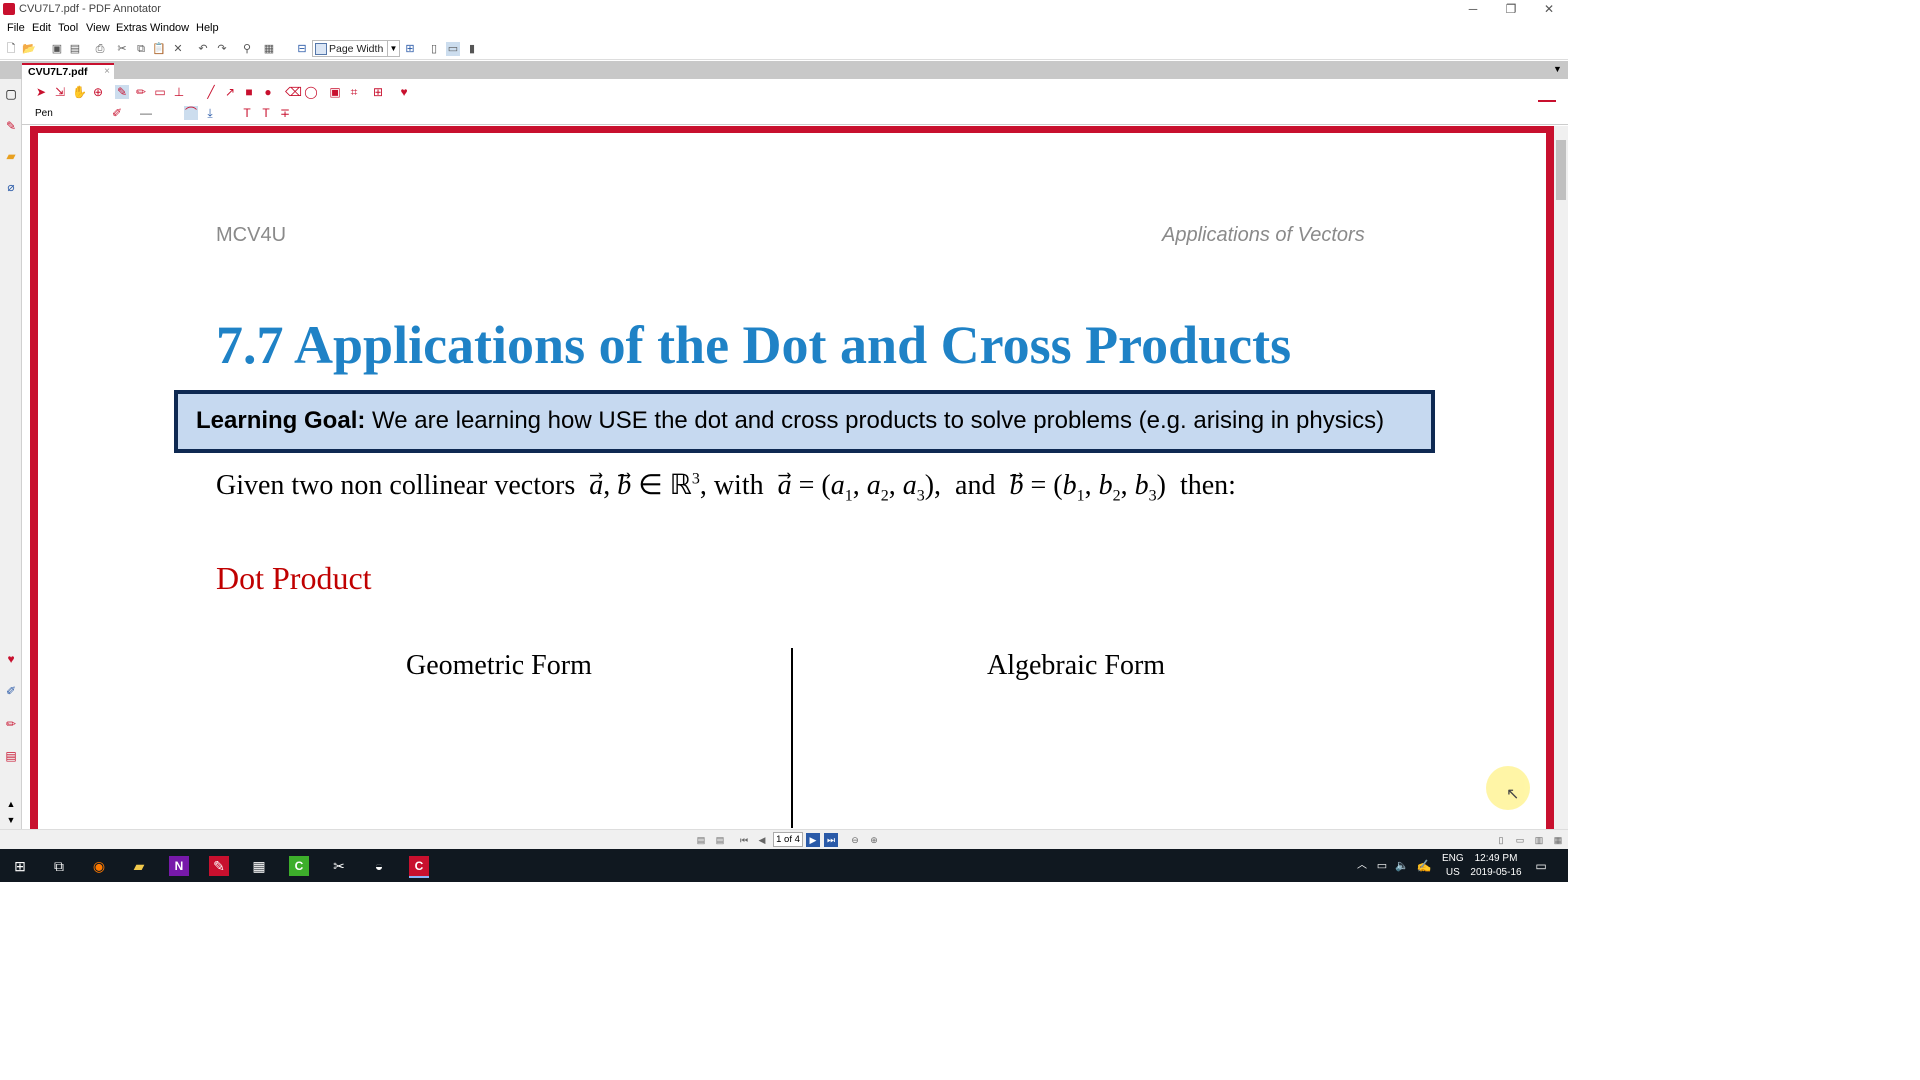  I want to click on side-scroll-down-icon: ▼, so click(11, 820).